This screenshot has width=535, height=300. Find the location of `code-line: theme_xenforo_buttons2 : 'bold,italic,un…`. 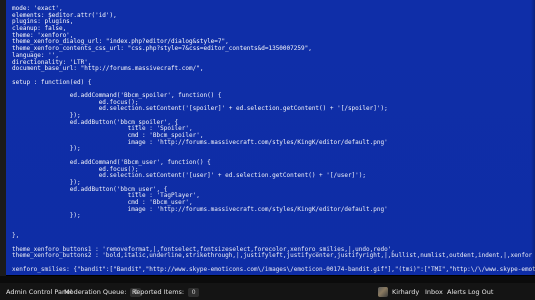

code-line: theme_xenforo_buttons2 : 'bold,italic,un… is located at coordinates (272, 256).